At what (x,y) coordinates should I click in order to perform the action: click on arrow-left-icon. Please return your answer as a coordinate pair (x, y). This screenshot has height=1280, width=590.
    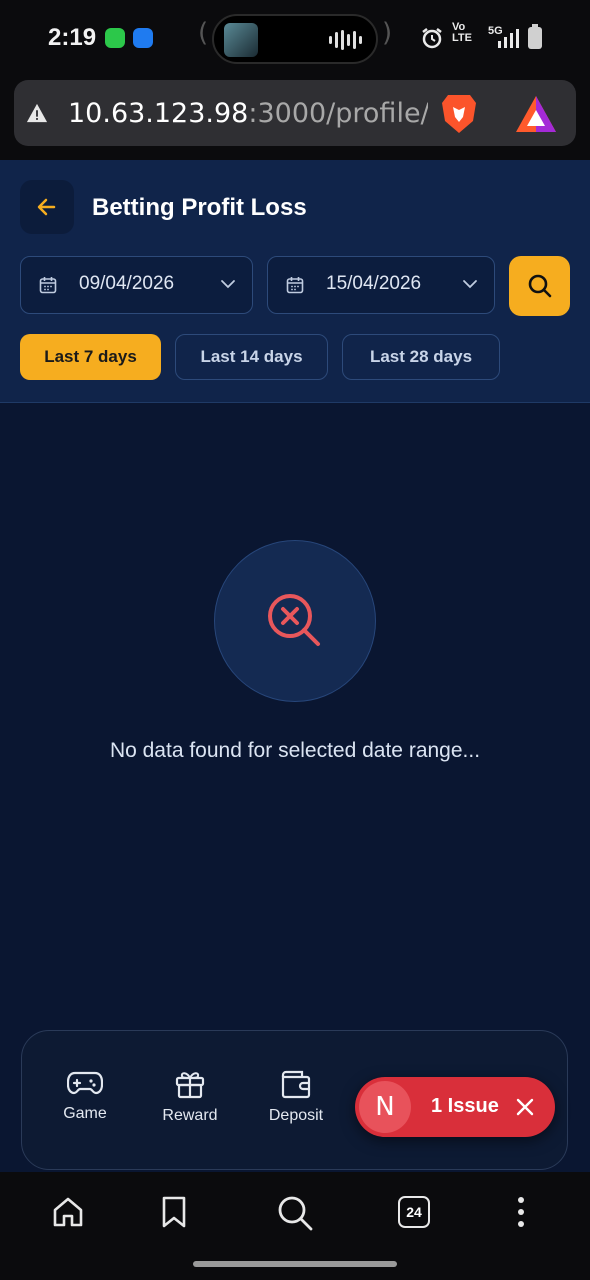
    Looking at the image, I should click on (46, 207).